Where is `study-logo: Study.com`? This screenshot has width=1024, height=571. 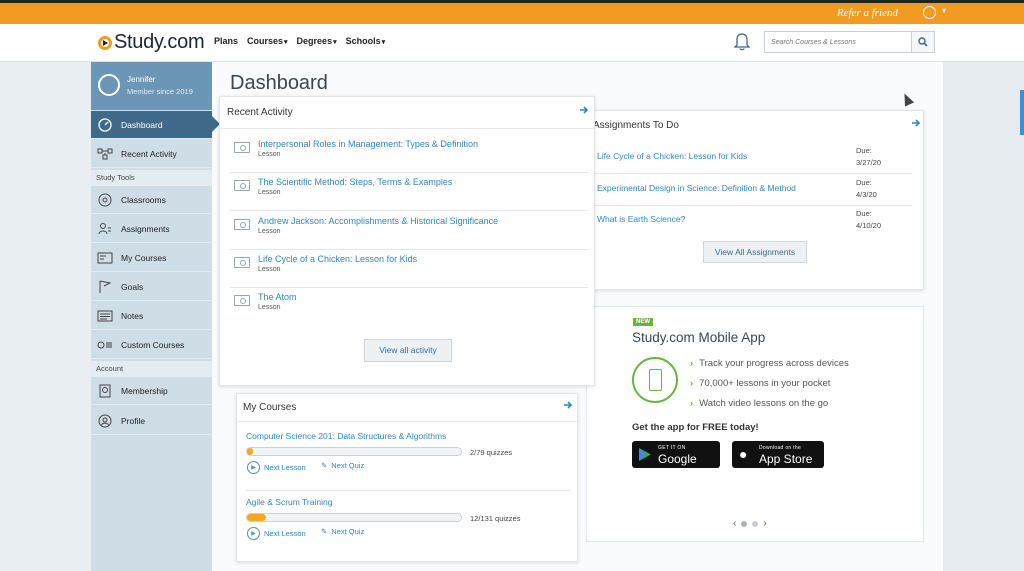
study-logo: Study.com is located at coordinates (151, 42).